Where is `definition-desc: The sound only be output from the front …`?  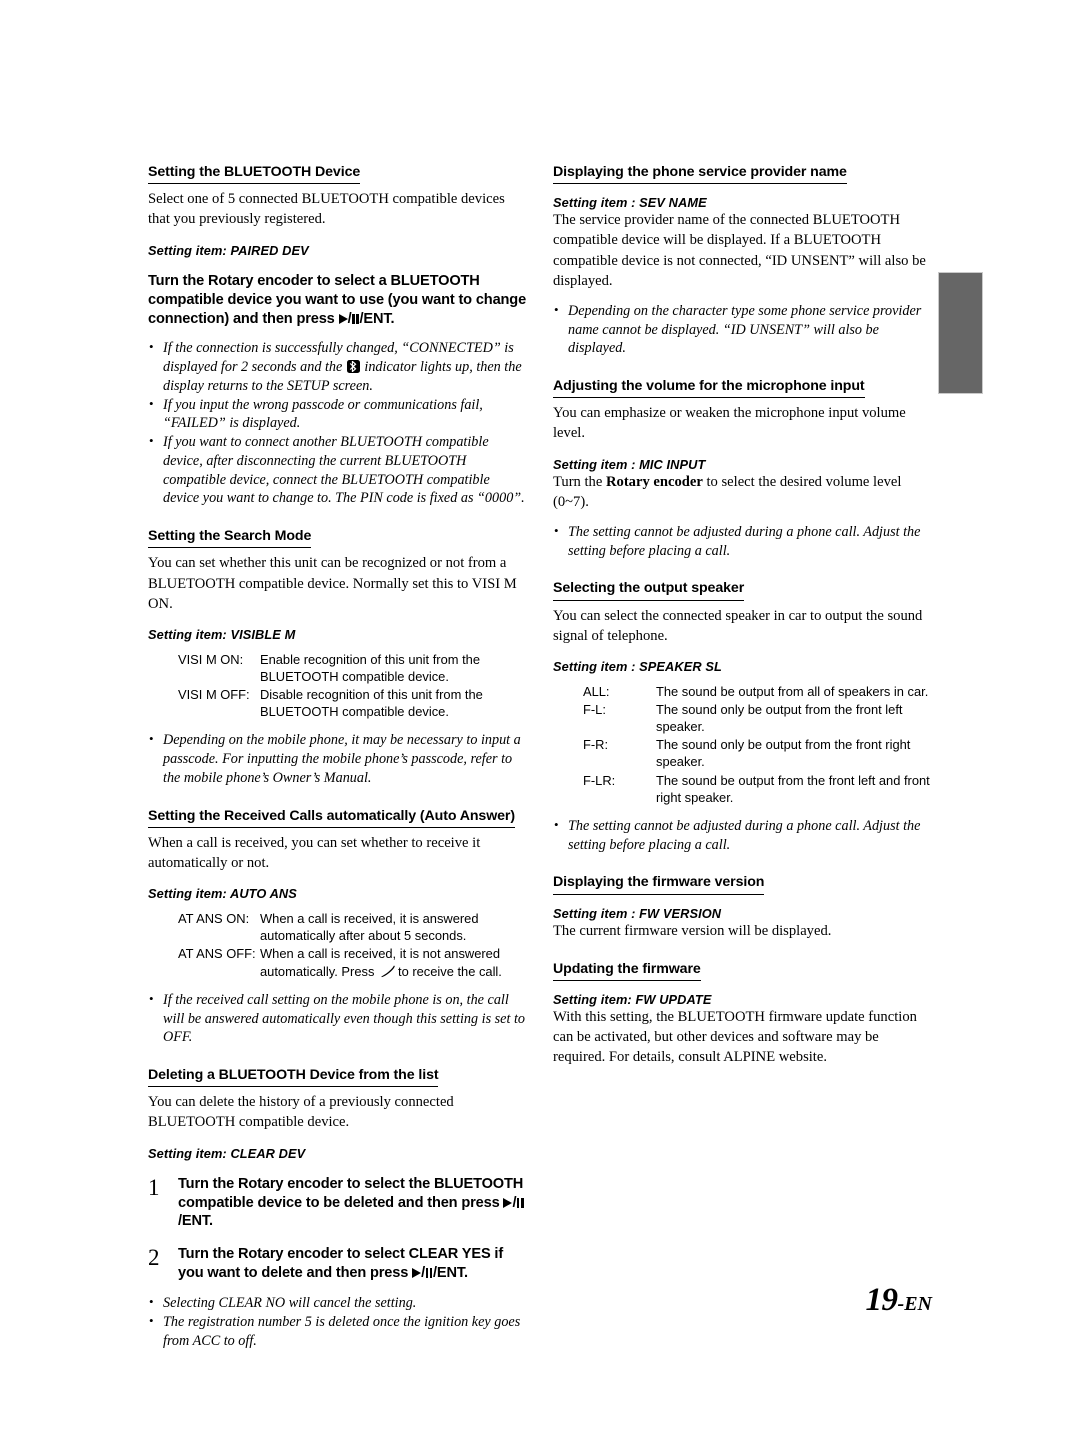
definition-desc: The sound only be output from the front … is located at coordinates (783, 753).